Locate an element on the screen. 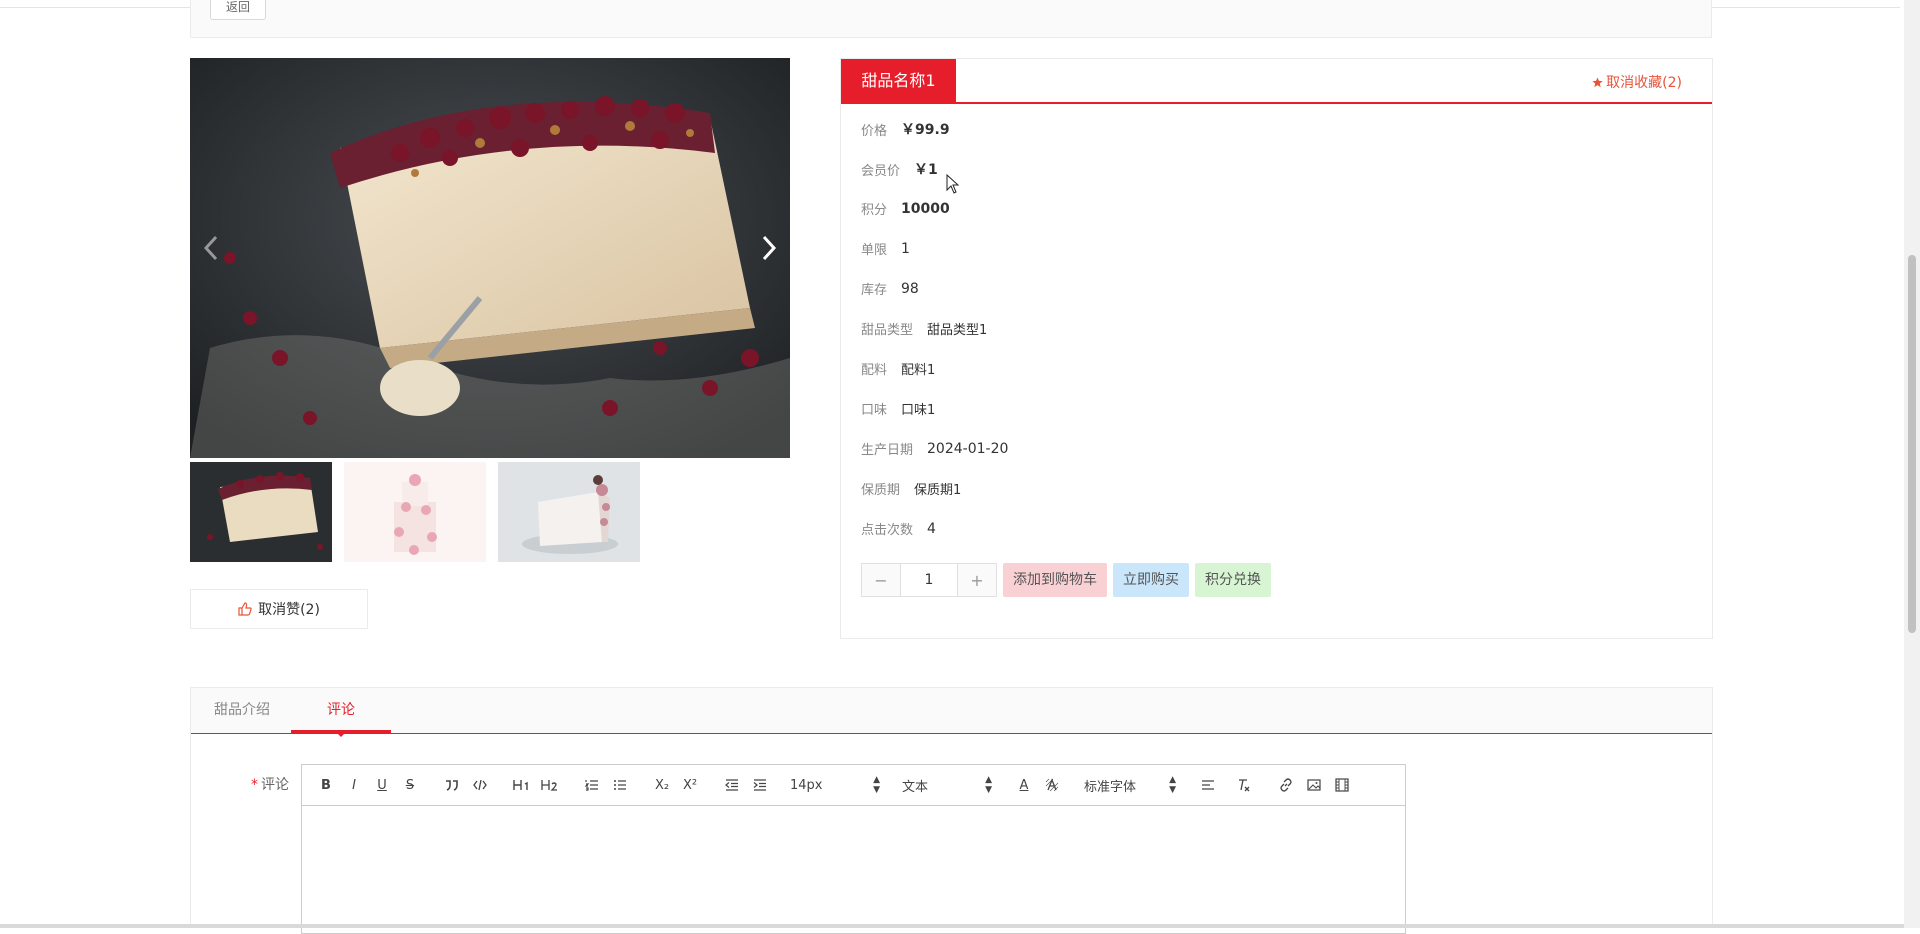 The height and width of the screenshot is (934, 1920). bullet-list-button is located at coordinates (620, 785).